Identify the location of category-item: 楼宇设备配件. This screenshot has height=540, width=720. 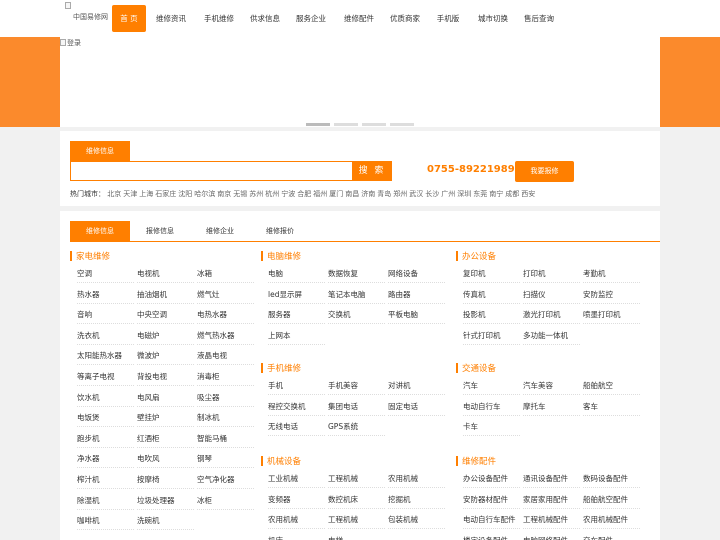
(491, 535).